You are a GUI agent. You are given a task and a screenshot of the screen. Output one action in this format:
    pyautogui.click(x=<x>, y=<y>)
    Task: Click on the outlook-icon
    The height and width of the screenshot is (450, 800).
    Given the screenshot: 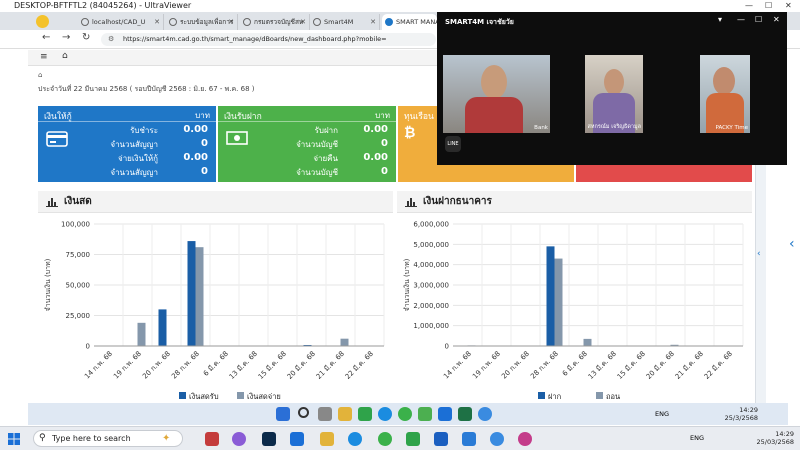 What is the action you would take?
    pyautogui.click(x=297, y=439)
    